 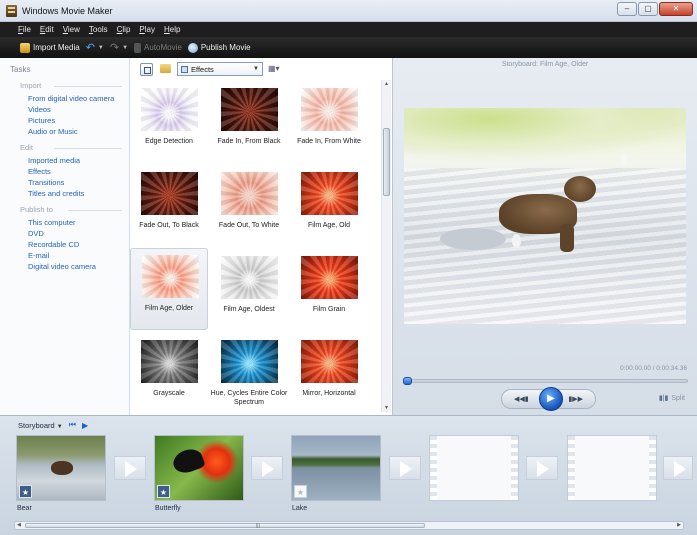 I want to click on effect-tile: Fade Out, To Black, so click(x=169, y=207).